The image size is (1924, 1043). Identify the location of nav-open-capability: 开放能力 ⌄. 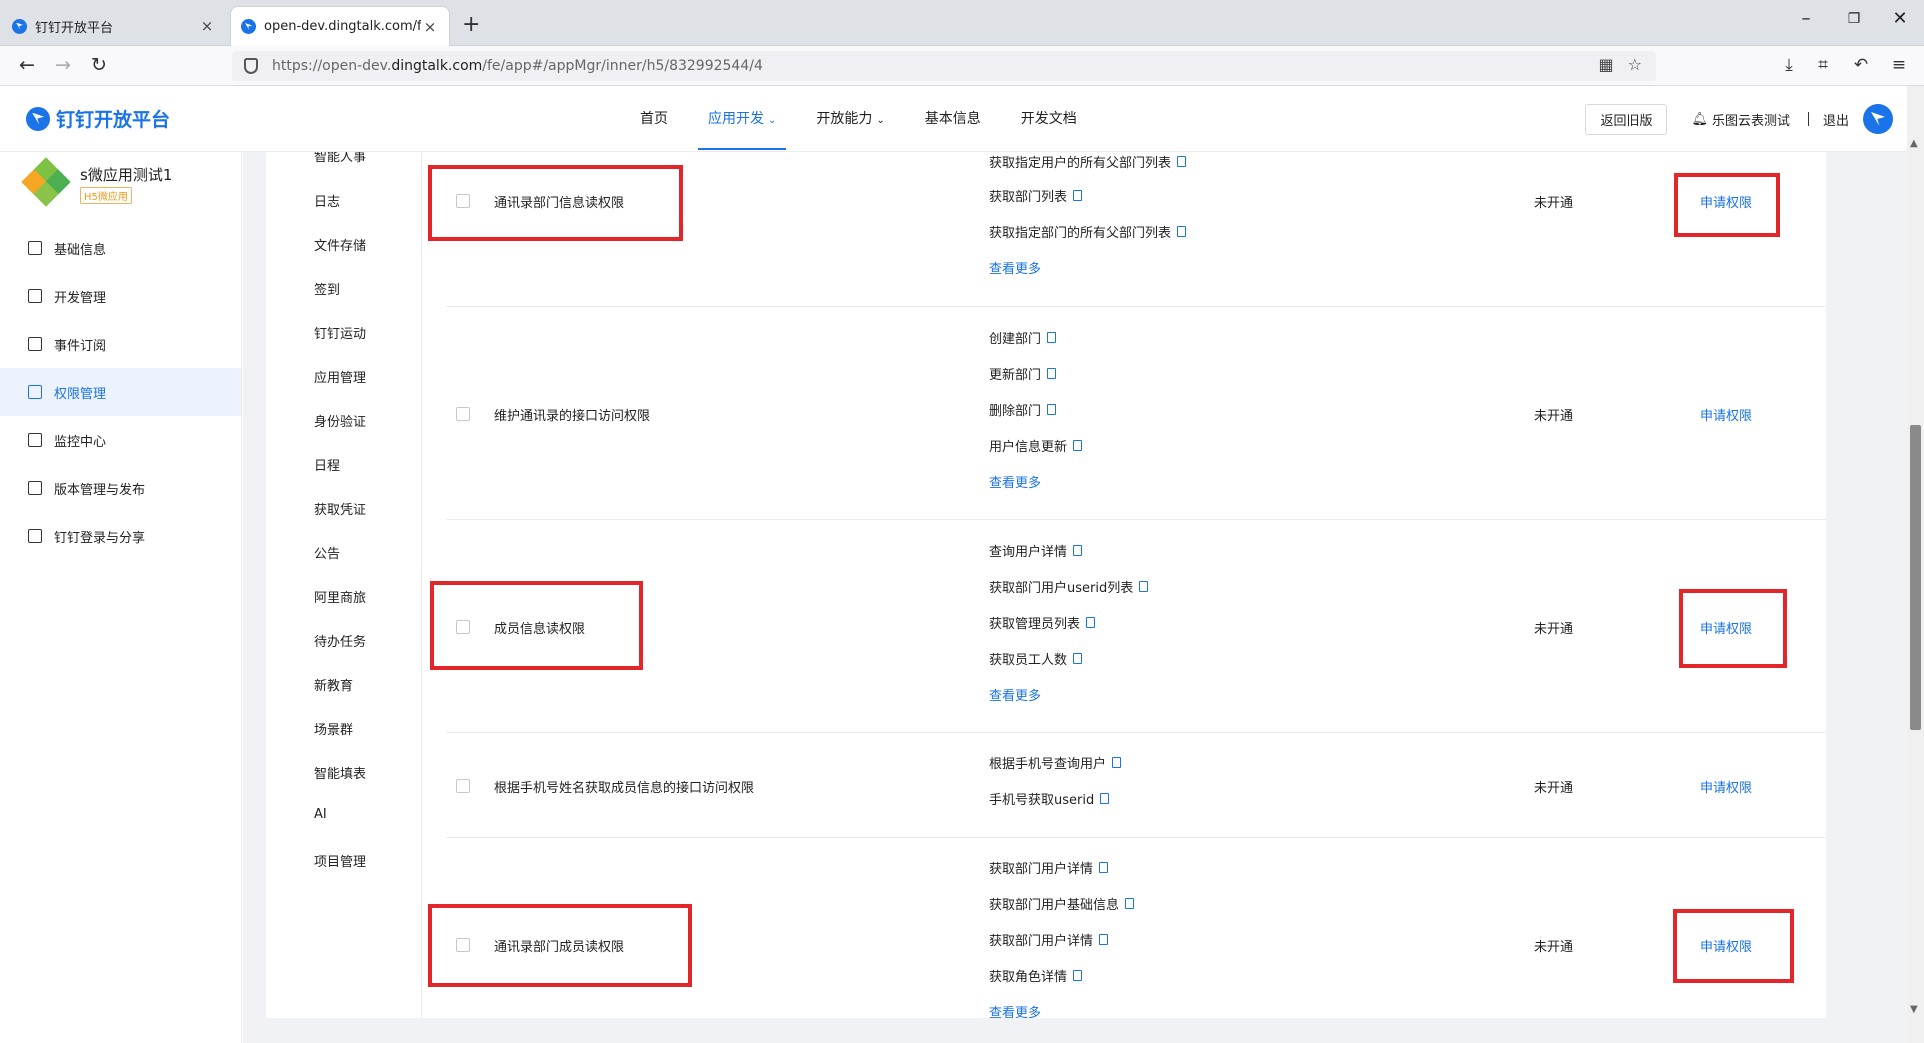
(850, 119).